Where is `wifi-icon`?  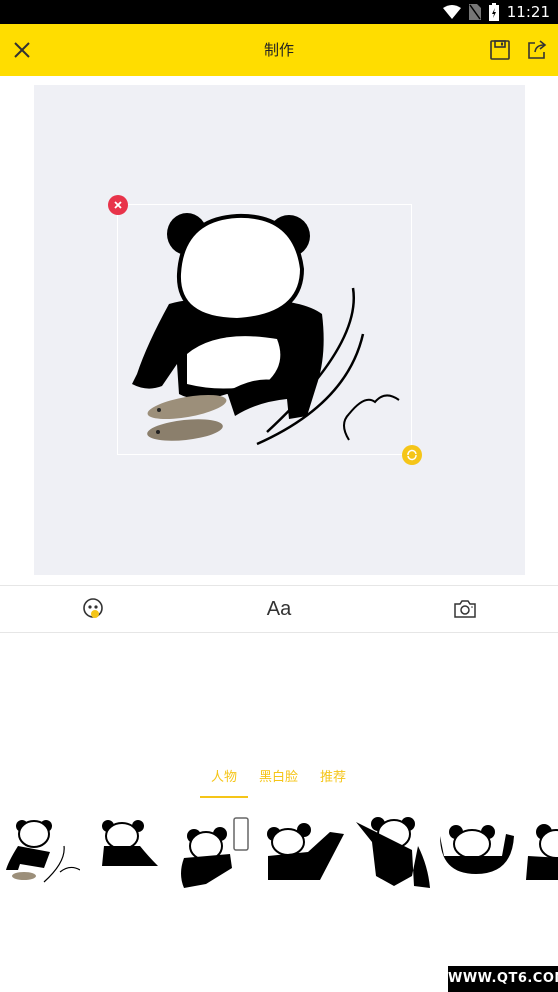 wifi-icon is located at coordinates (451, 12).